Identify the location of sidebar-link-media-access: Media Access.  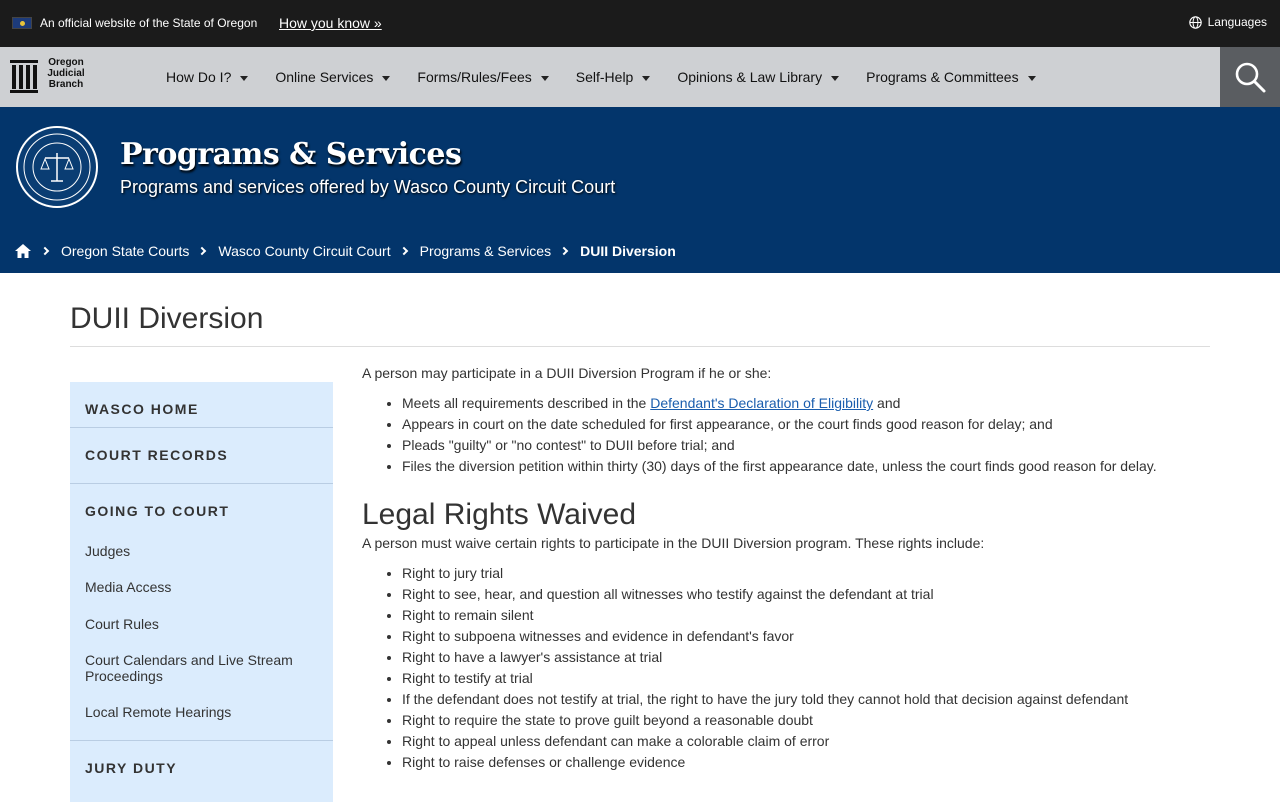
(200, 587).